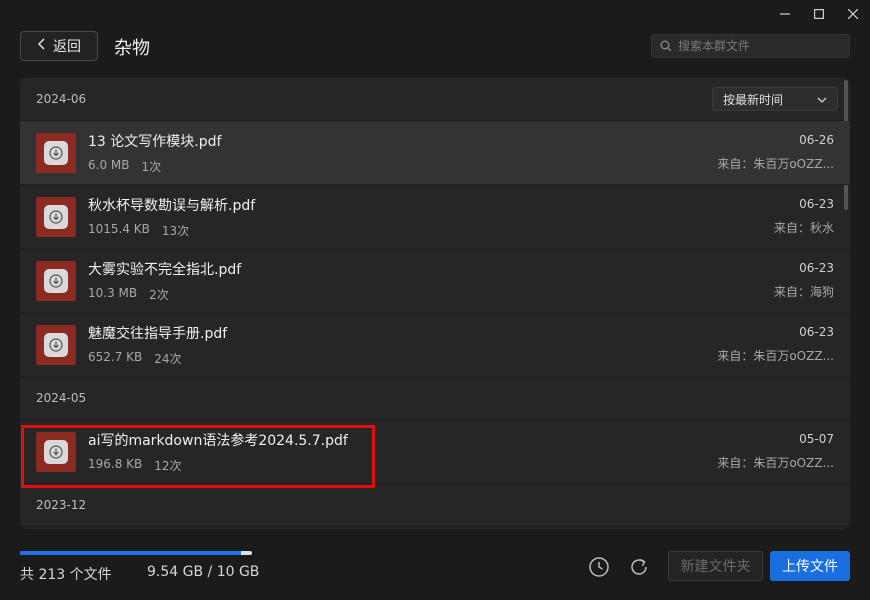  I want to click on search-box, so click(750, 46).